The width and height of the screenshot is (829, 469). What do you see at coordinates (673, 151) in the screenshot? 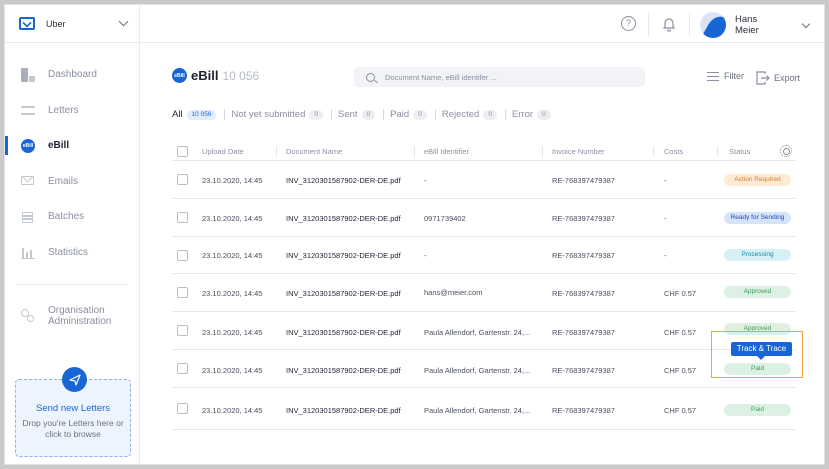
I see `column-costs: Costs` at bounding box center [673, 151].